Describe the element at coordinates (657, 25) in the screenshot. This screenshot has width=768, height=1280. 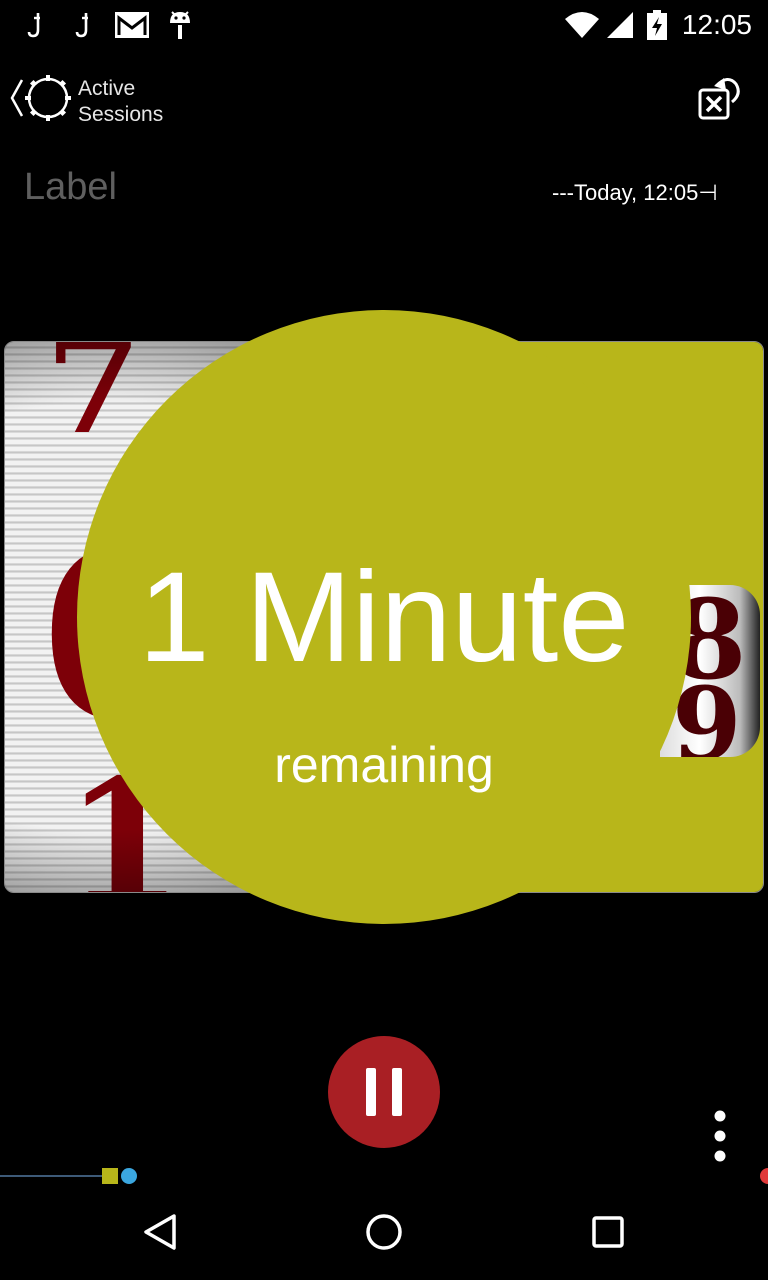
I see `battery-charging-icon` at that location.